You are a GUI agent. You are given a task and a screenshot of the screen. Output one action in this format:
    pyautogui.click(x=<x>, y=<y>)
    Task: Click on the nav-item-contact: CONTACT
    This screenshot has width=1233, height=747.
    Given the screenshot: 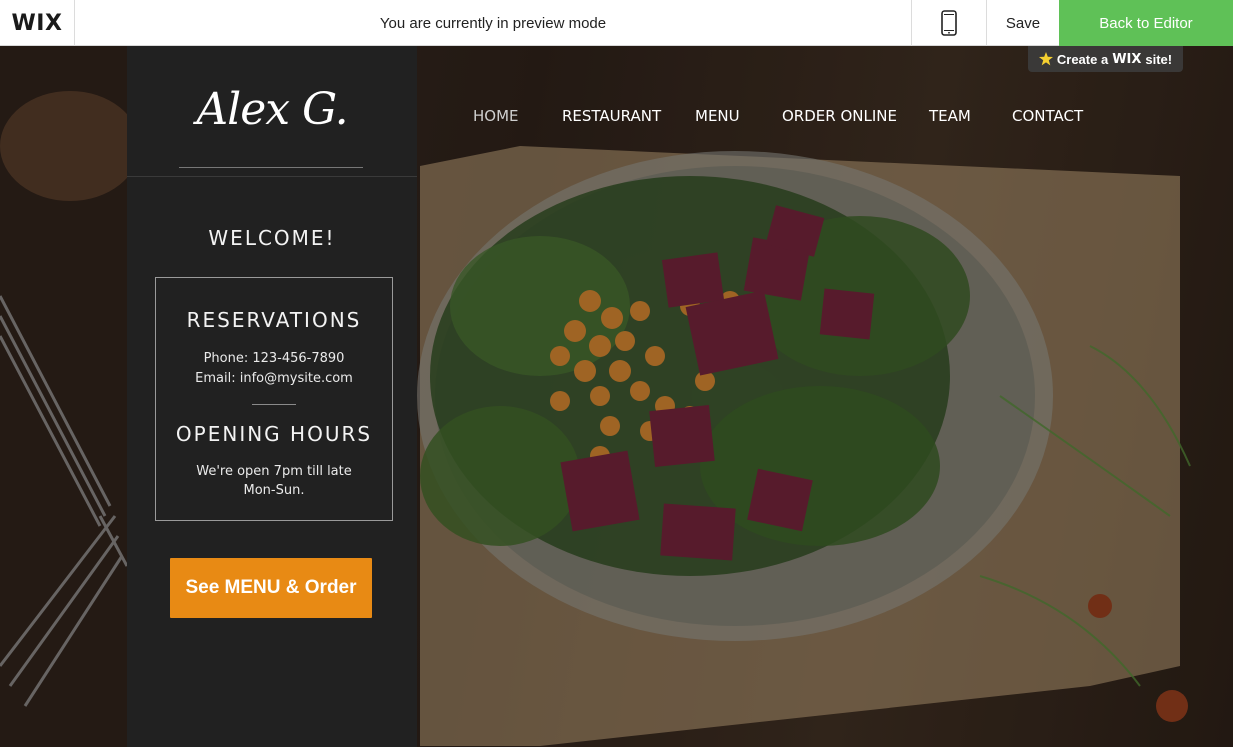 What is the action you would take?
    pyautogui.click(x=1047, y=116)
    